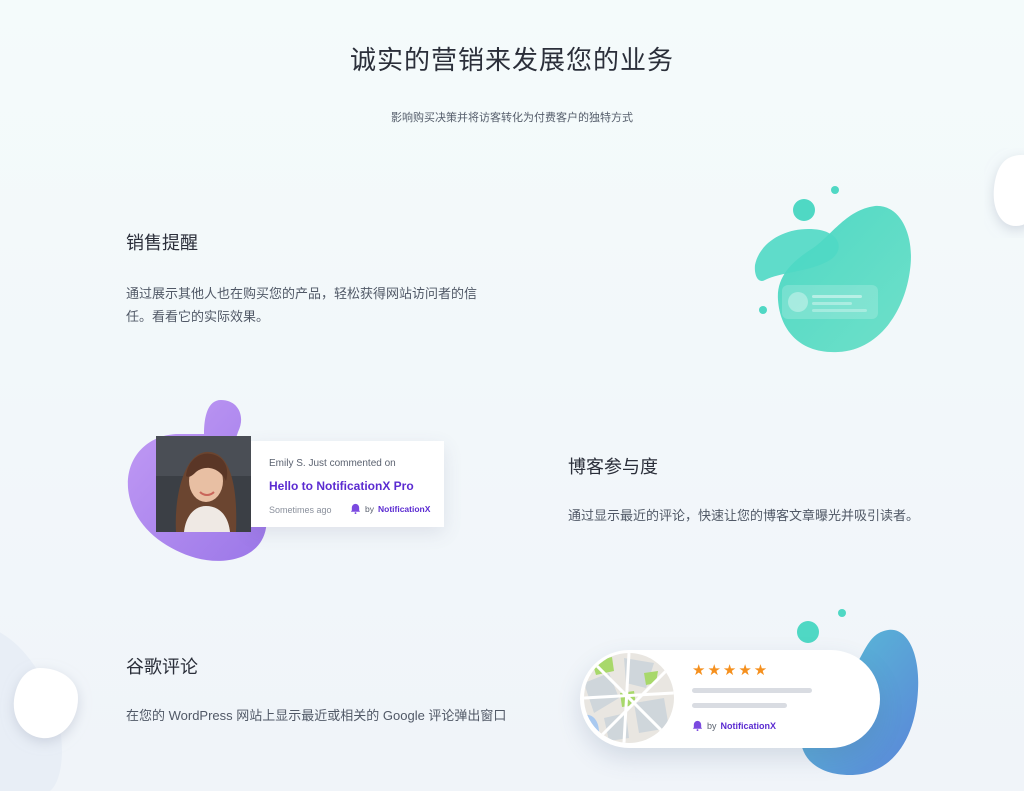  Describe the element at coordinates (404, 508) in the screenshot. I see `comment-brand-name: NotificationX` at that location.